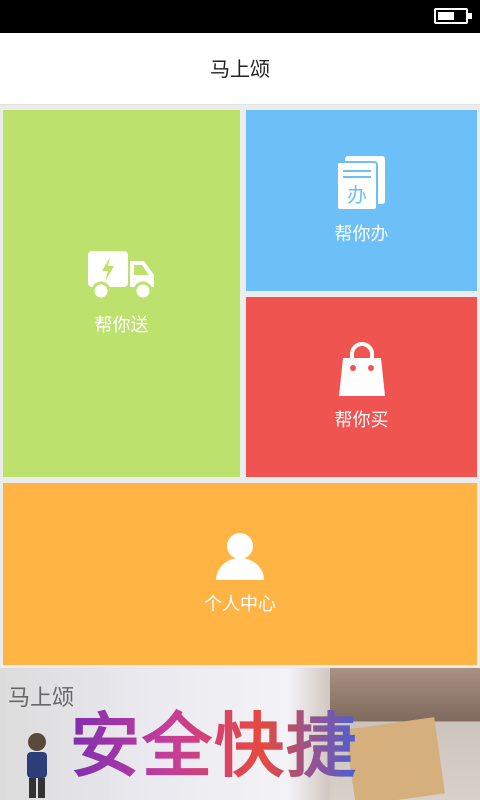 The width and height of the screenshot is (480, 800). I want to click on tile-help-buy: 帮你买, so click(361, 387).